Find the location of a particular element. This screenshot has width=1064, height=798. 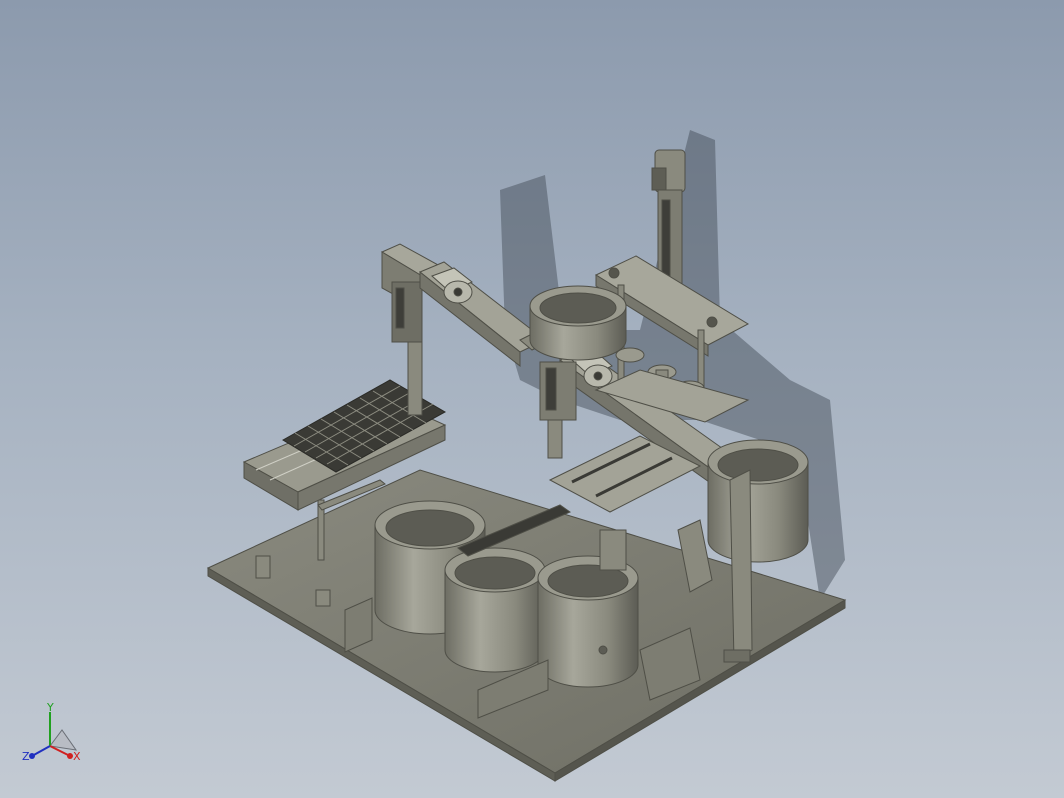

triad-z-label: Z is located at coordinates (26, 756).